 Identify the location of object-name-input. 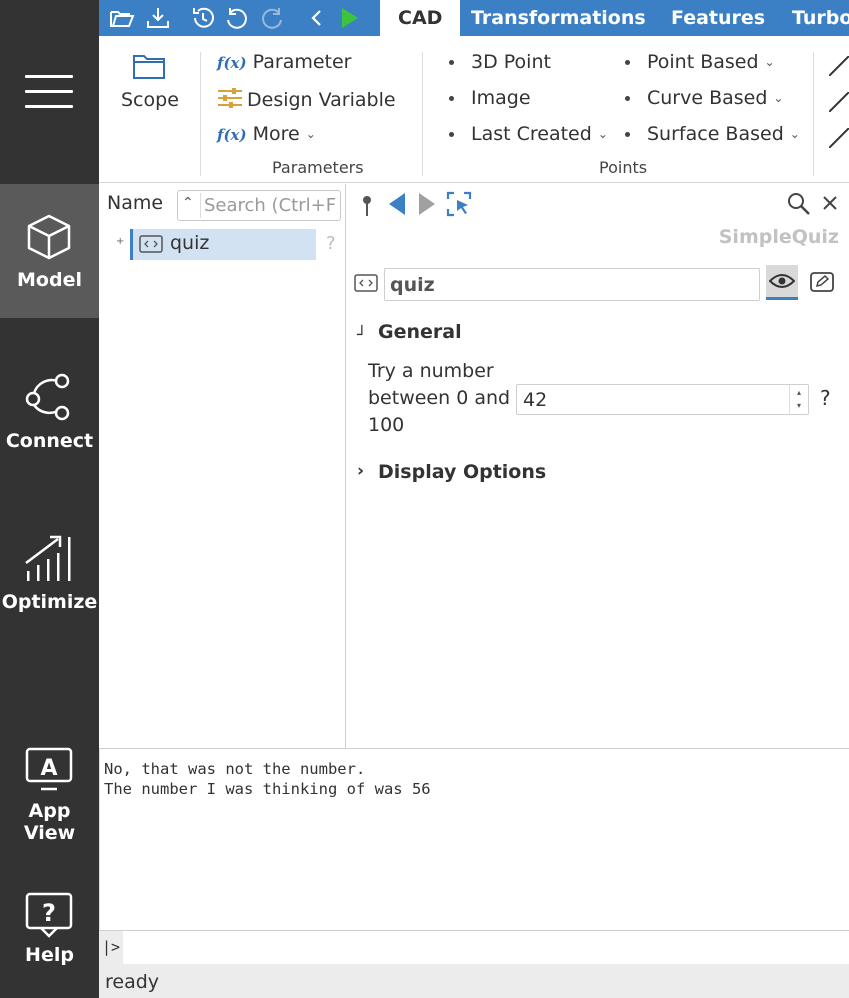
(572, 284).